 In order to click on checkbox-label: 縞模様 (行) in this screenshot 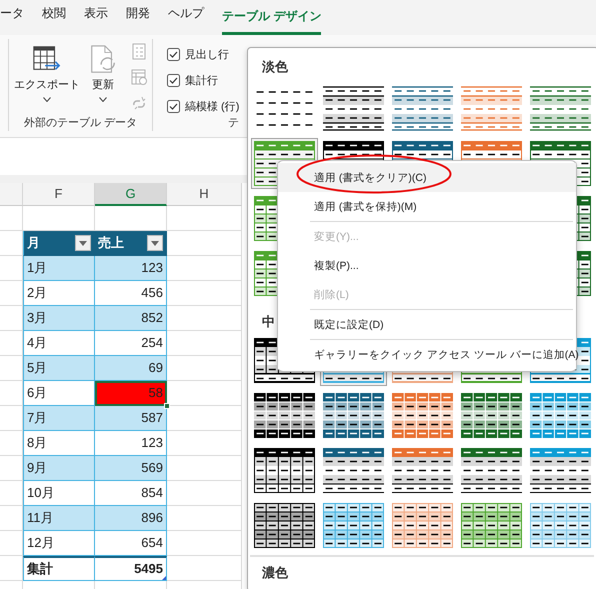, I will do `click(212, 107)`.